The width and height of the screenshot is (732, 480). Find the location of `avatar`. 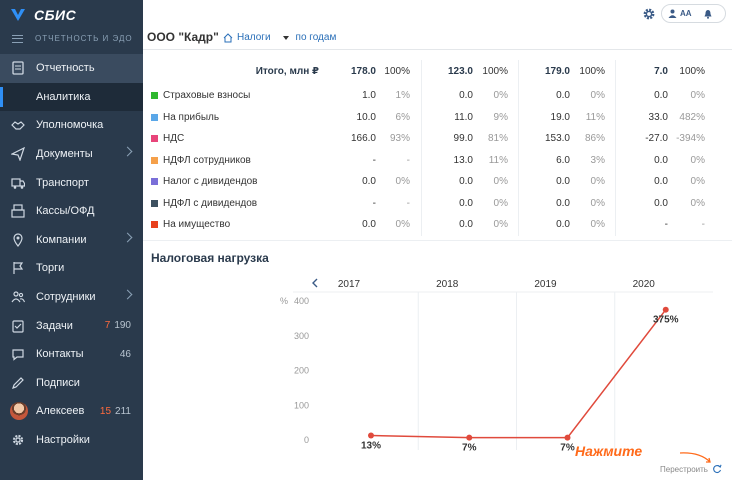

avatar is located at coordinates (19, 411).